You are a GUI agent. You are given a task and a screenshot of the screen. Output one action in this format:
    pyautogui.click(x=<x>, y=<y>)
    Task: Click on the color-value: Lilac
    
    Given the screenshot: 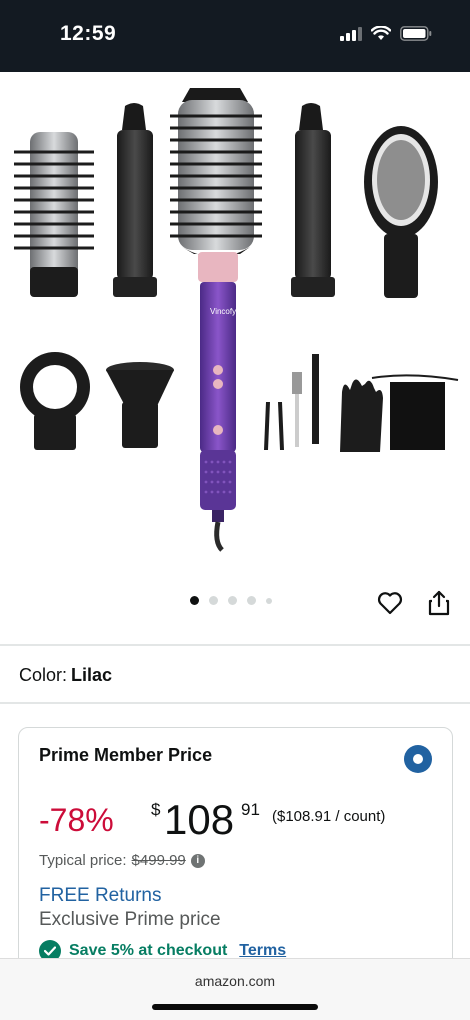 What is the action you would take?
    pyautogui.click(x=92, y=675)
    